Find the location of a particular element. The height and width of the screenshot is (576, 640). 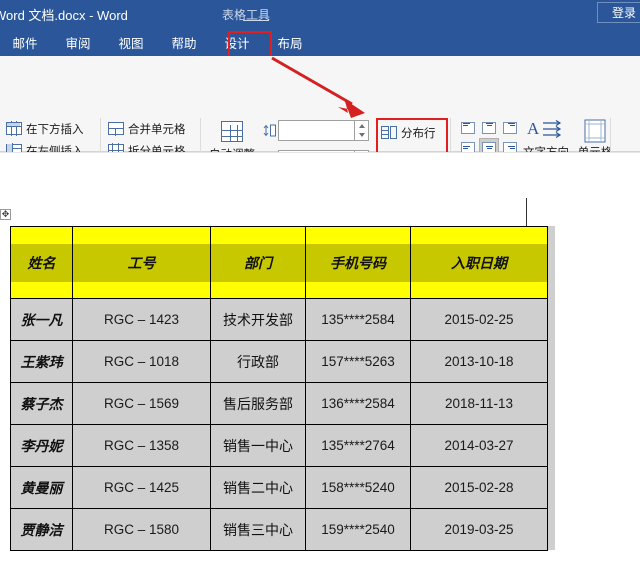

table-cell-phone: 135****2764 is located at coordinates (358, 445).